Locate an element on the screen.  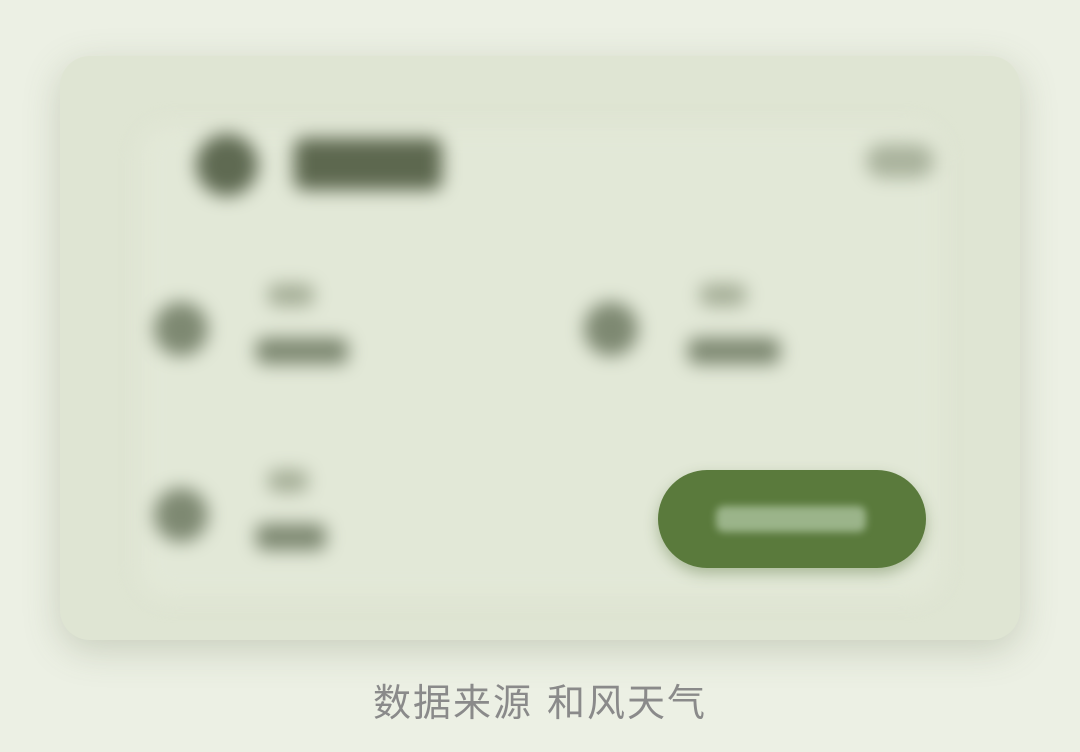
pressure-value is located at coordinates (291, 537).